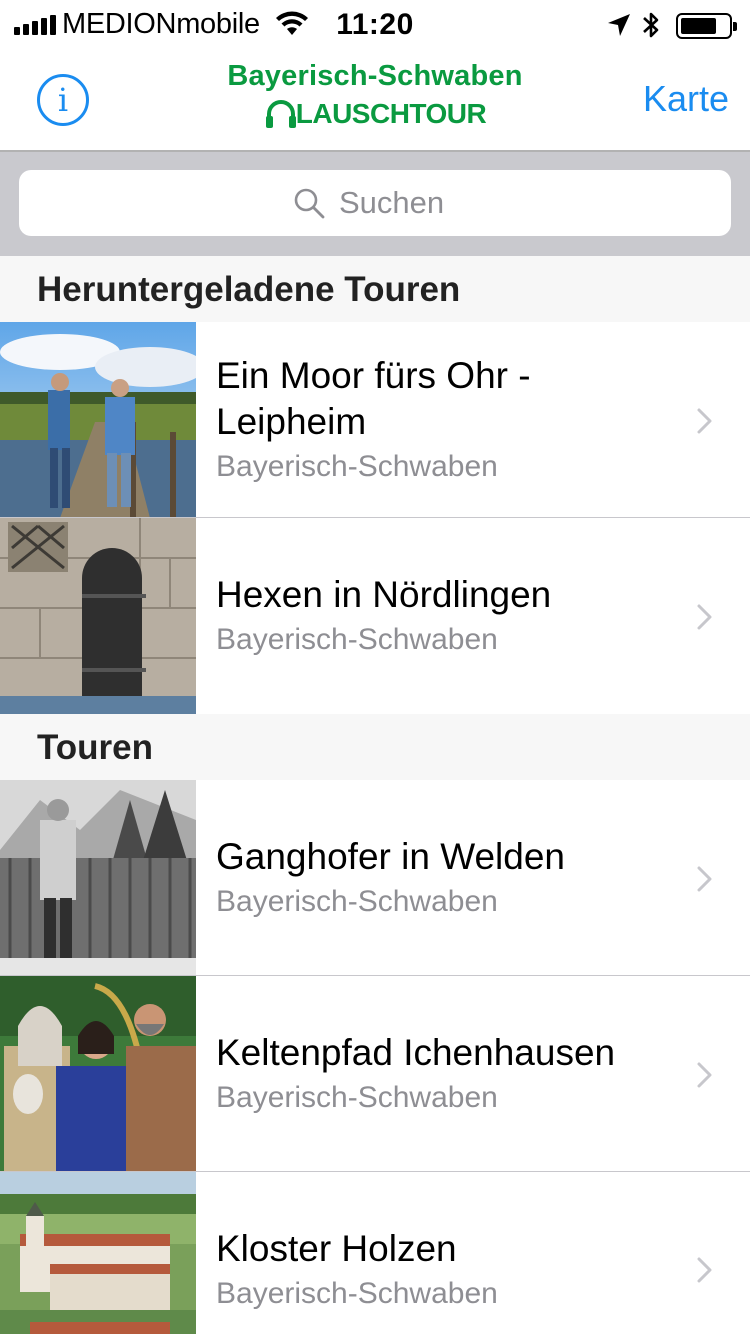 The height and width of the screenshot is (1334, 750). Describe the element at coordinates (443, 878) in the screenshot. I see `tour-row-text: Ganghofer in Welden Bayerisch-Schwaben` at that location.